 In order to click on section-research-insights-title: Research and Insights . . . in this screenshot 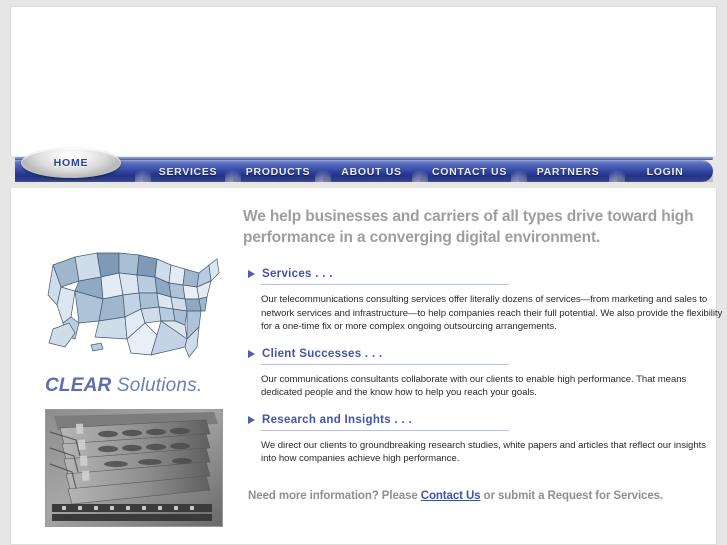, I will do `click(337, 419)`.